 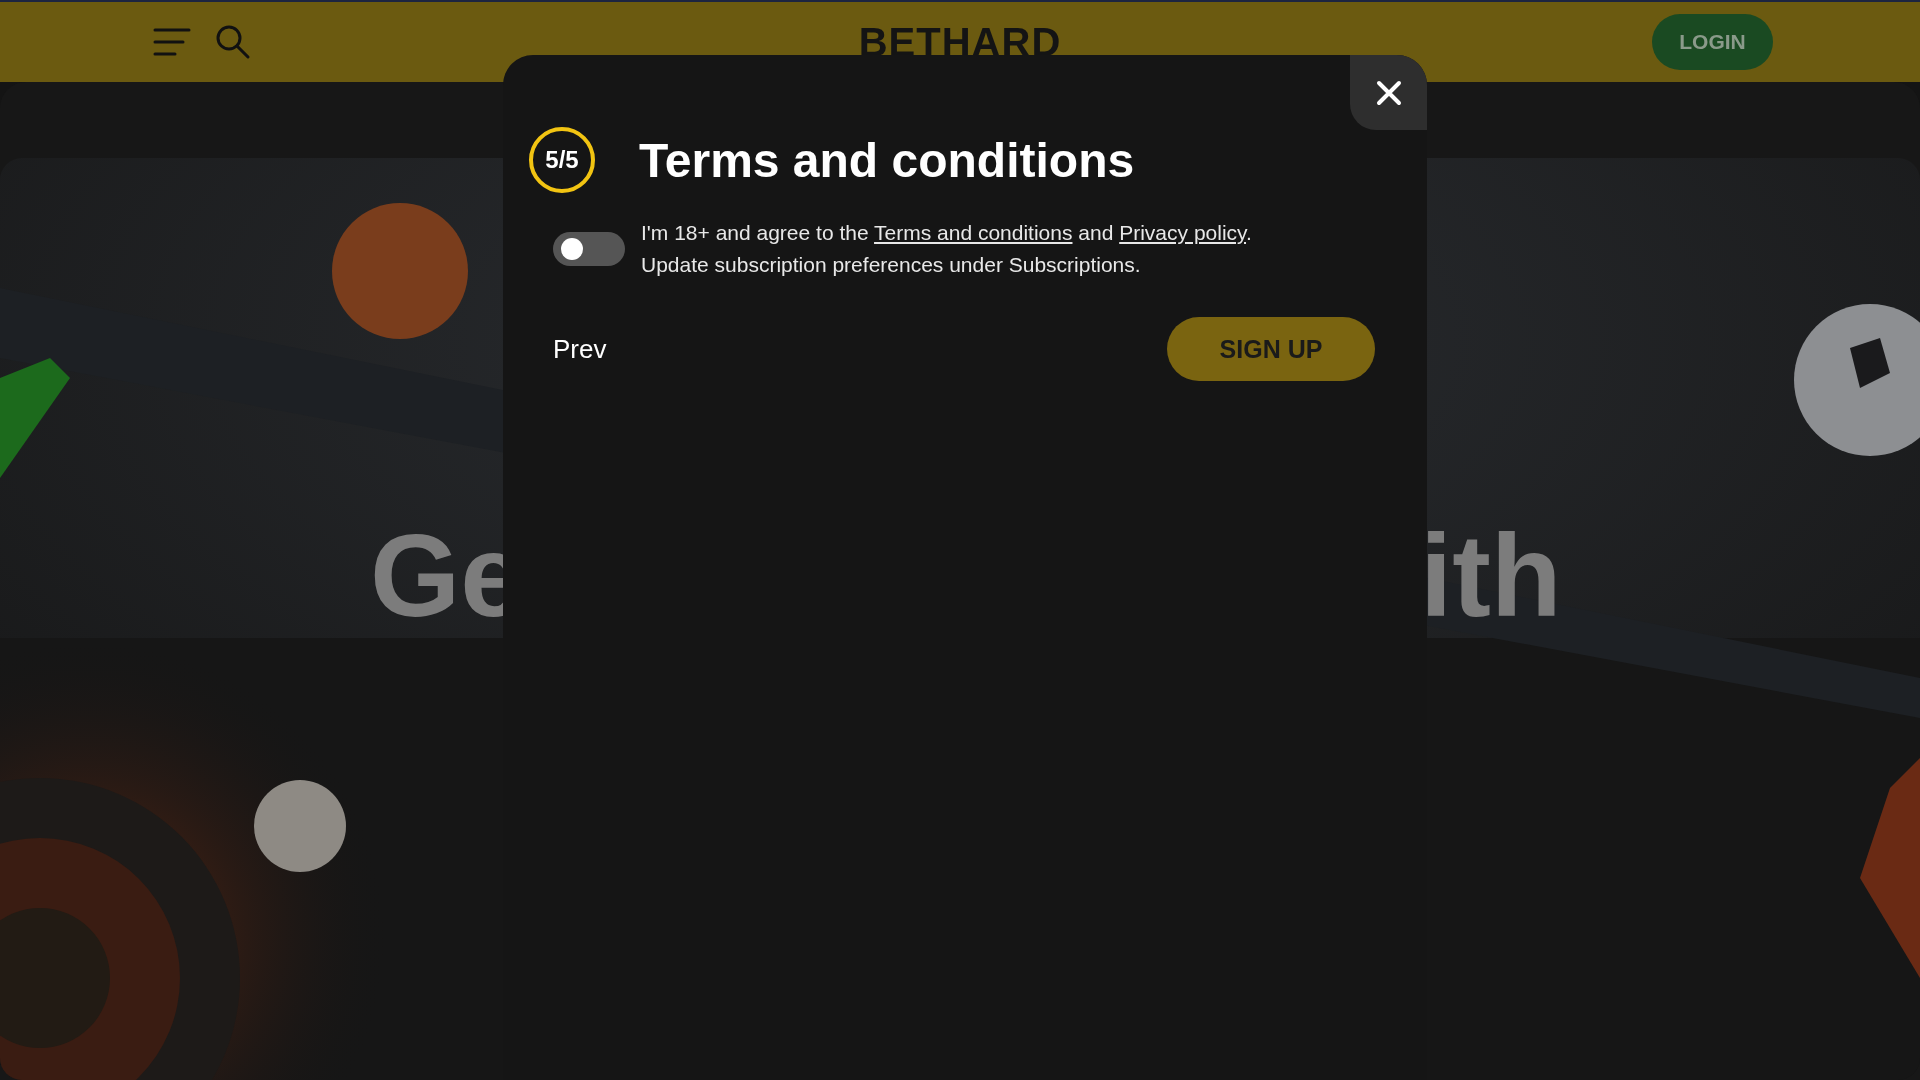 What do you see at coordinates (1491, 576) in the screenshot?
I see `hero-heading: ith` at bounding box center [1491, 576].